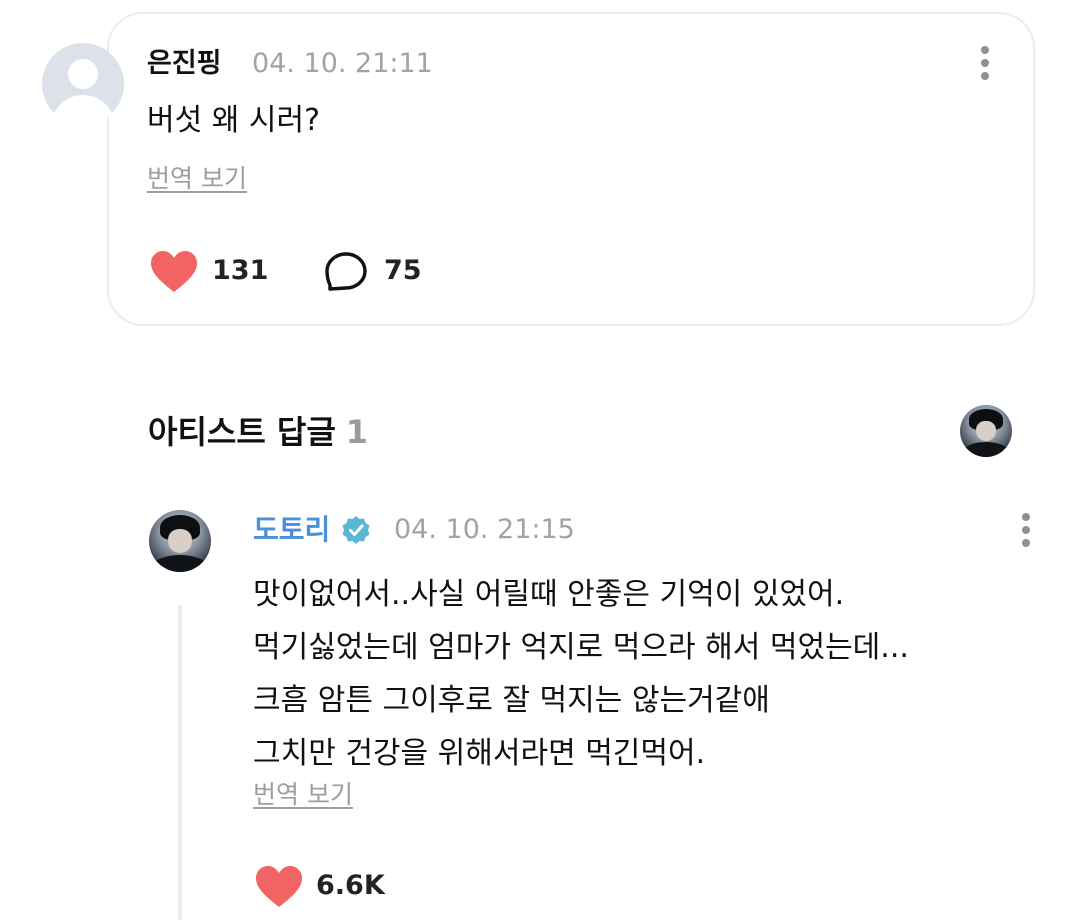 The height and width of the screenshot is (920, 1080). I want to click on fan-comment-timestamp: 04. 10. 21:11, so click(342, 63).